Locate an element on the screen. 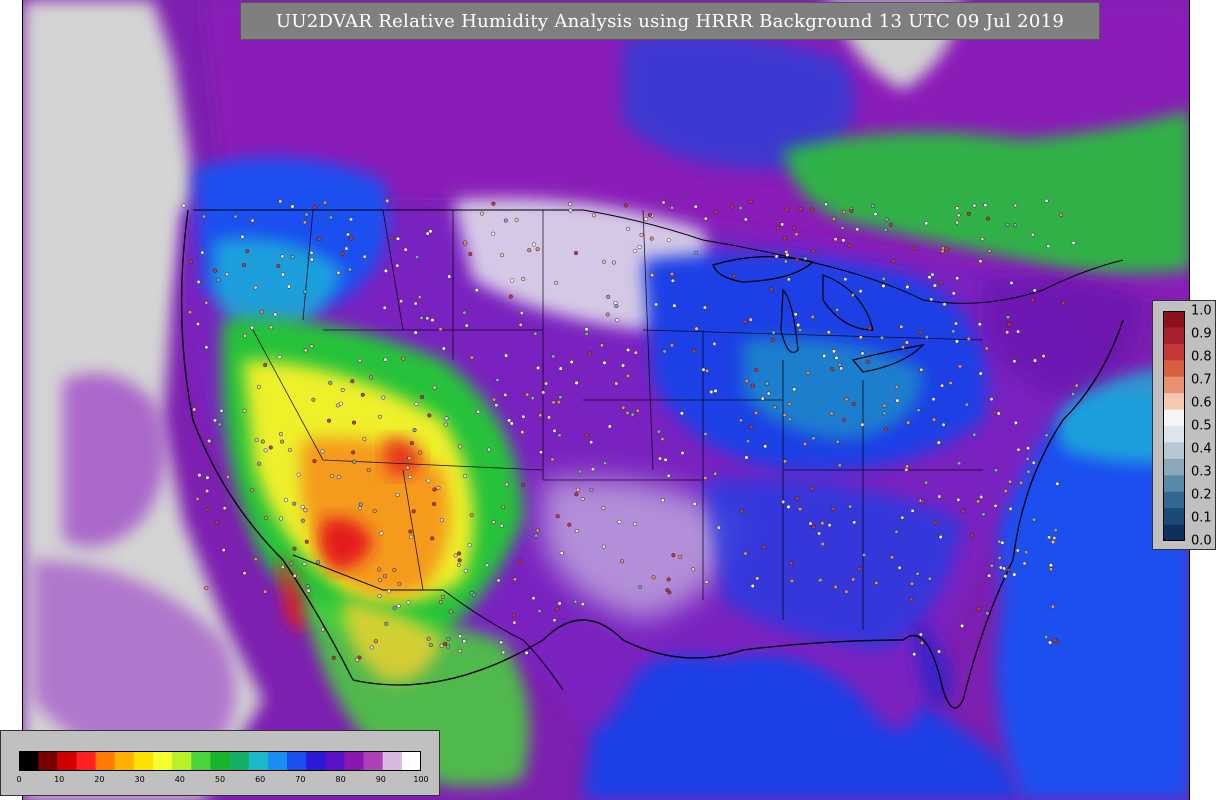 The image size is (1216, 800). rh-colorbar-tick-label: 70 is located at coordinates (300, 779).